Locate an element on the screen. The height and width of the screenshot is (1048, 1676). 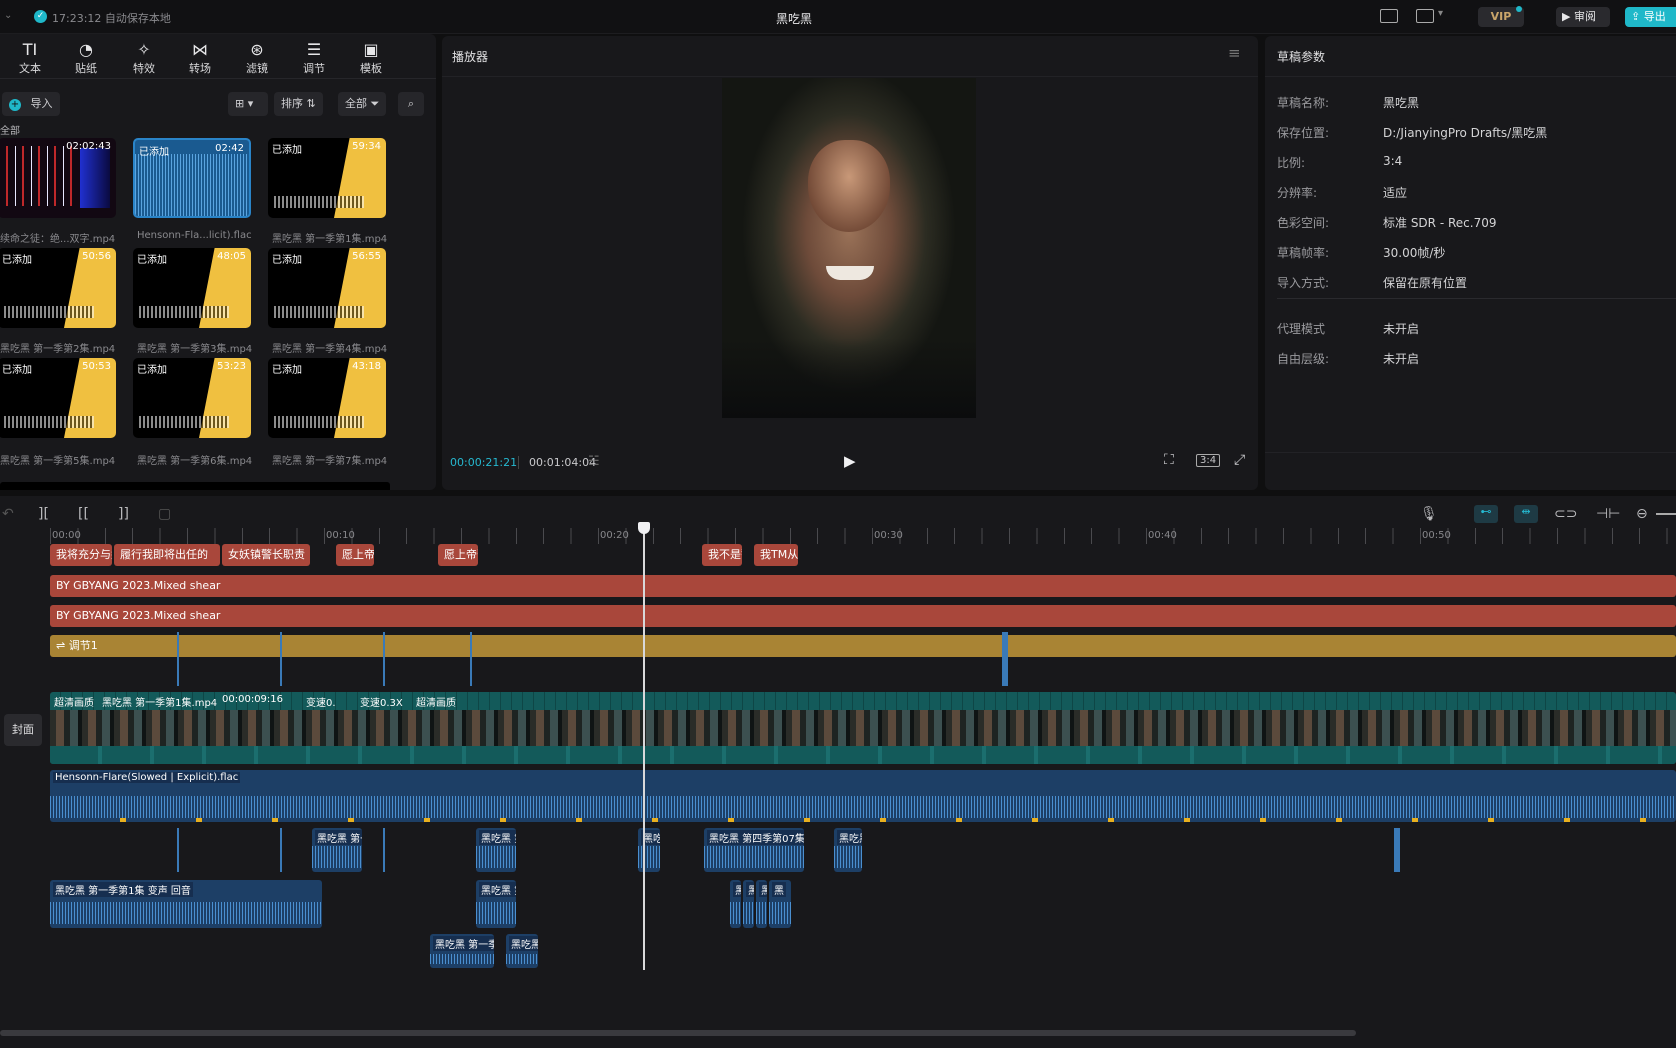
audio-clip: 黑吃 is located at coordinates (649, 850).